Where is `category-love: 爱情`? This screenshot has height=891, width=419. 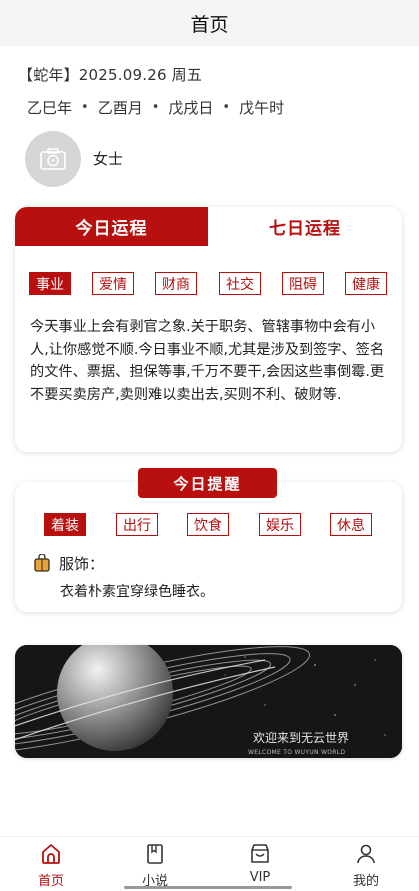
category-love: 爱情 is located at coordinates (113, 283).